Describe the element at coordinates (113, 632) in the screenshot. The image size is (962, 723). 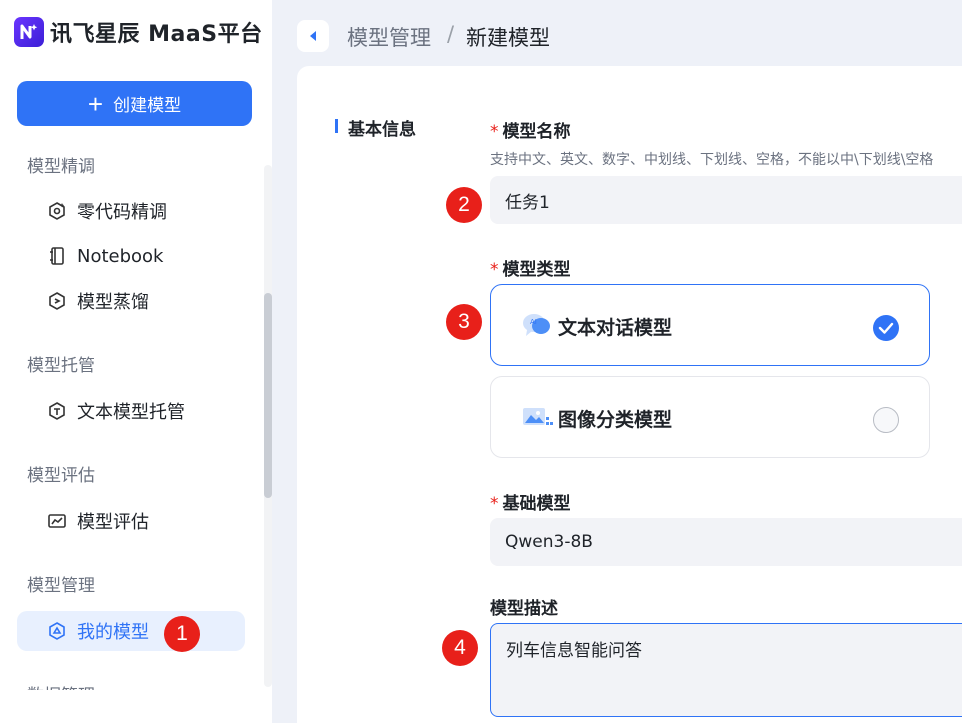
I see `sidebar-item-label: 我的模型` at that location.